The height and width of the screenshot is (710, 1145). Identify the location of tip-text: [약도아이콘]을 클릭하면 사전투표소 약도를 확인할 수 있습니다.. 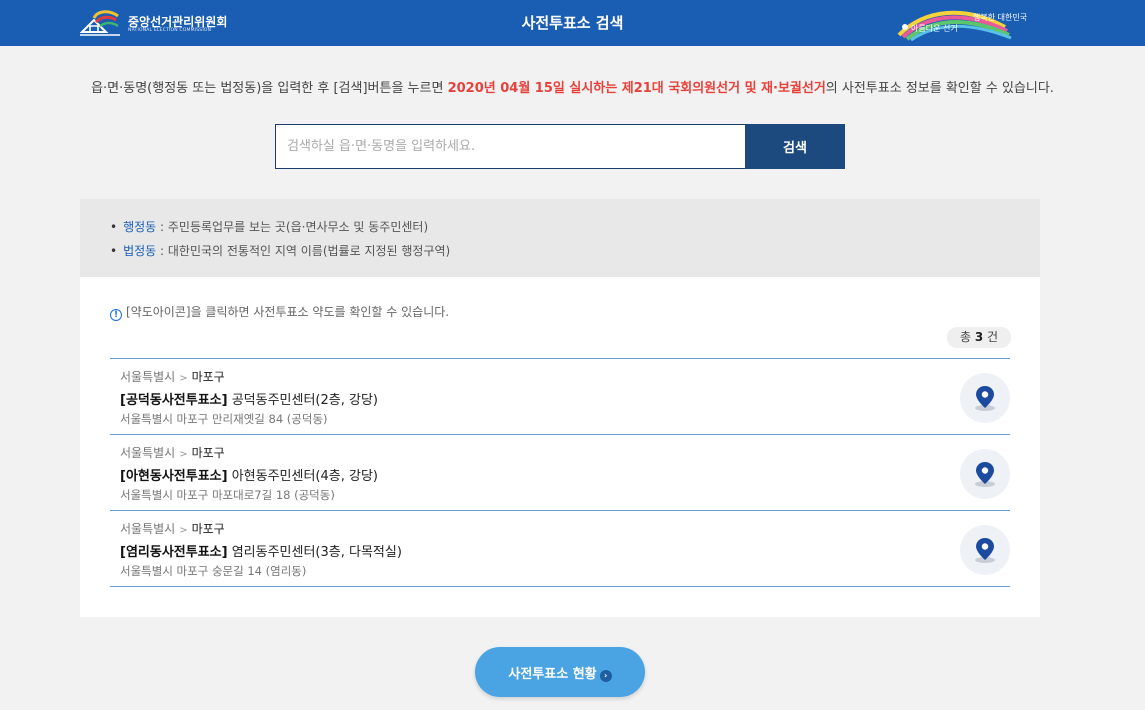
(288, 312).